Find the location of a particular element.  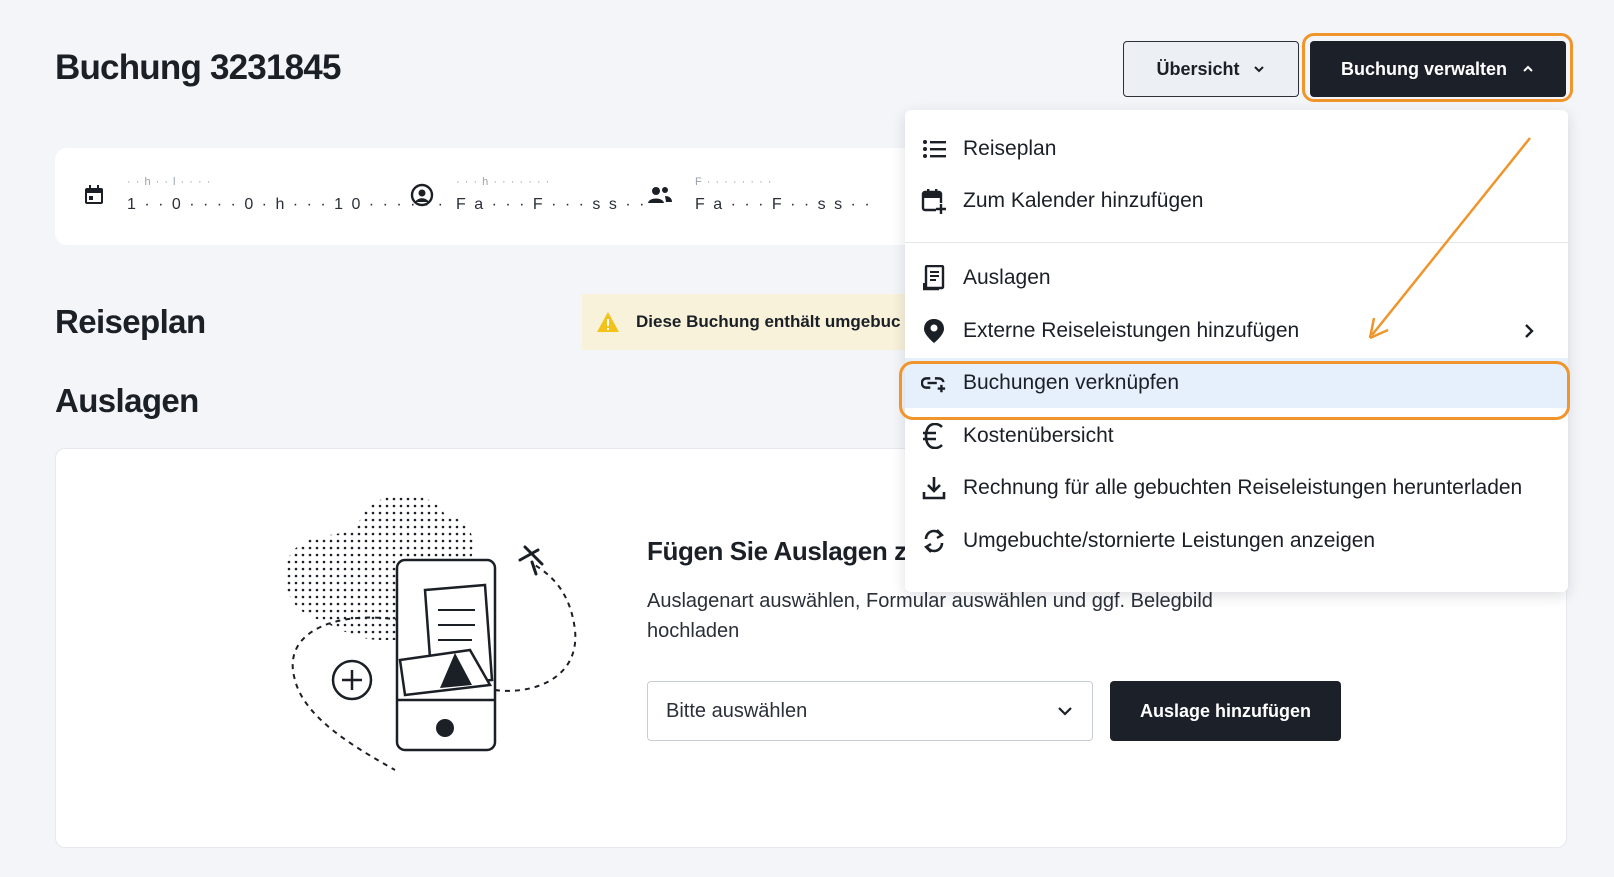

list-icon is located at coordinates (934, 149).